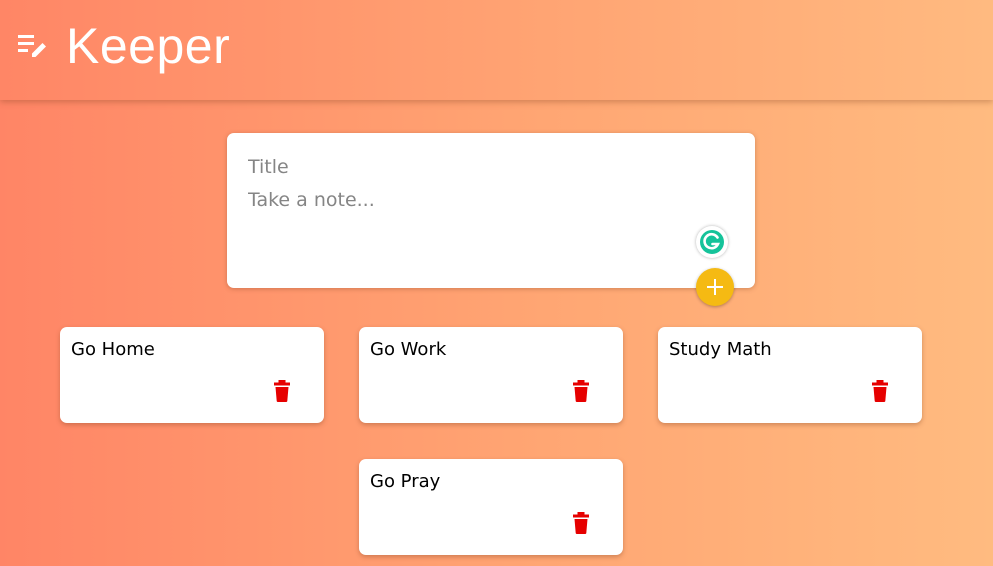  What do you see at coordinates (32, 46) in the screenshot?
I see `notes-edit-icon` at bounding box center [32, 46].